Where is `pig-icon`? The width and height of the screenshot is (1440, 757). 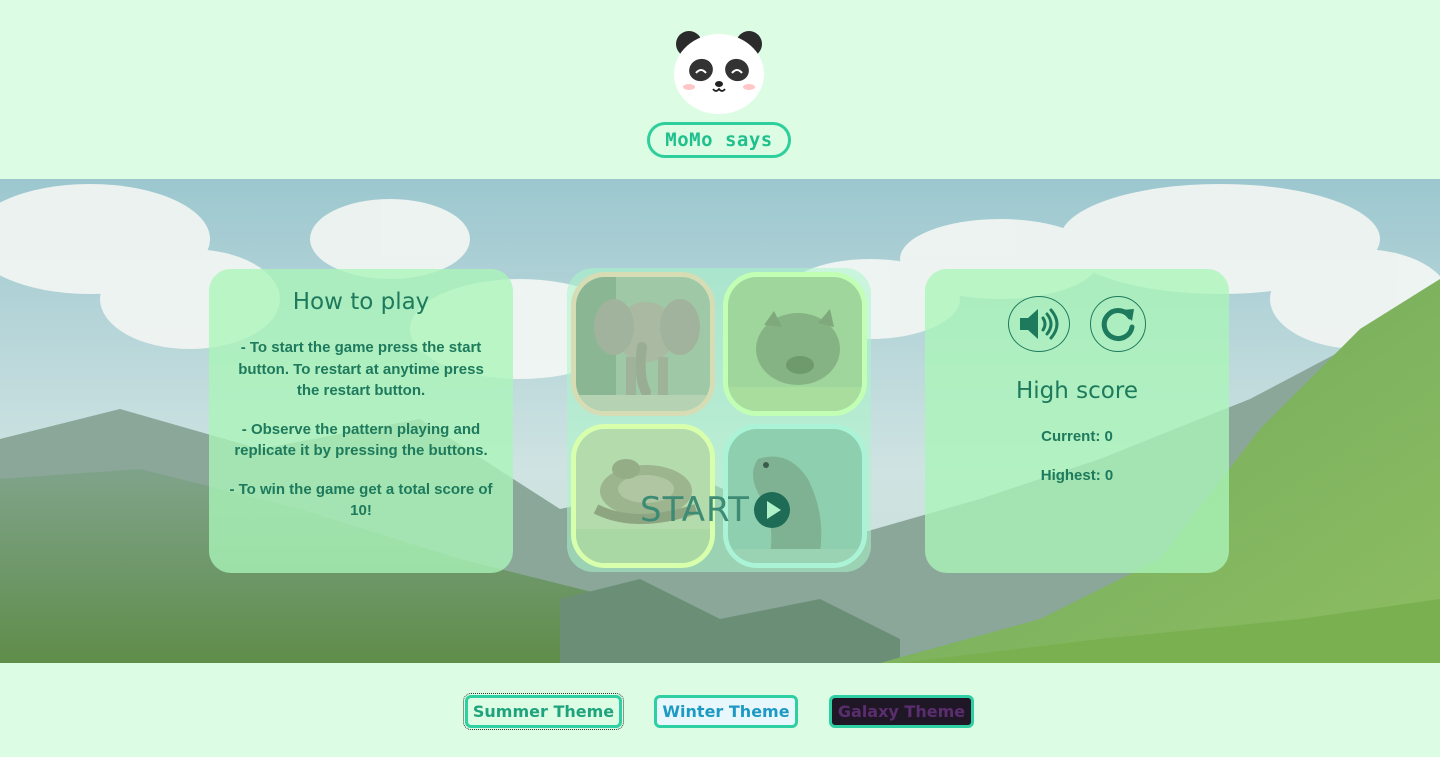
pig-icon is located at coordinates (795, 344).